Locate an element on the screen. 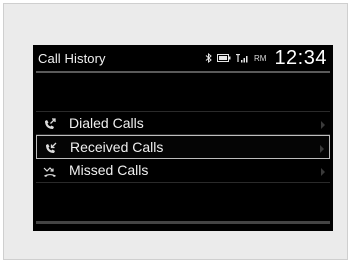  bluetooth-icon is located at coordinates (208, 58).